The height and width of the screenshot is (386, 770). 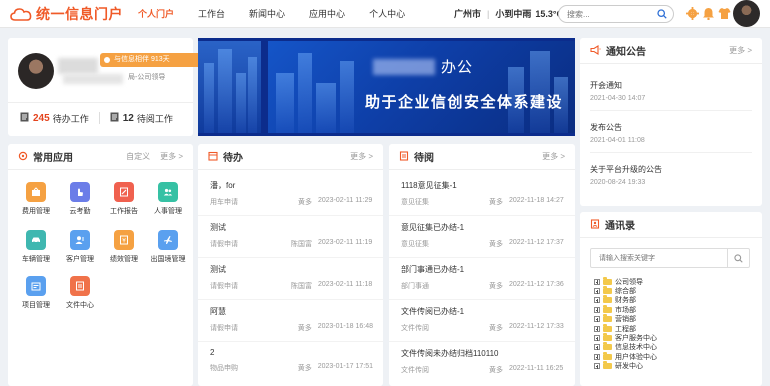 What do you see at coordinates (482, 157) in the screenshot?
I see `toread-header: 待阅 更多 >` at bounding box center [482, 157].